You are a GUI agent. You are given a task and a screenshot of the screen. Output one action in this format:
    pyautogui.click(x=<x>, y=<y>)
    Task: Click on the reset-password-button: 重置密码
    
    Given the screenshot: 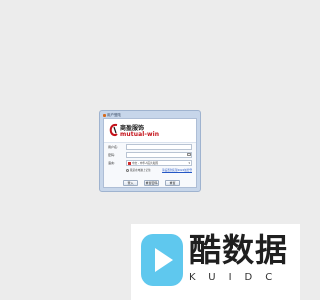 What is the action you would take?
    pyautogui.click(x=151, y=183)
    